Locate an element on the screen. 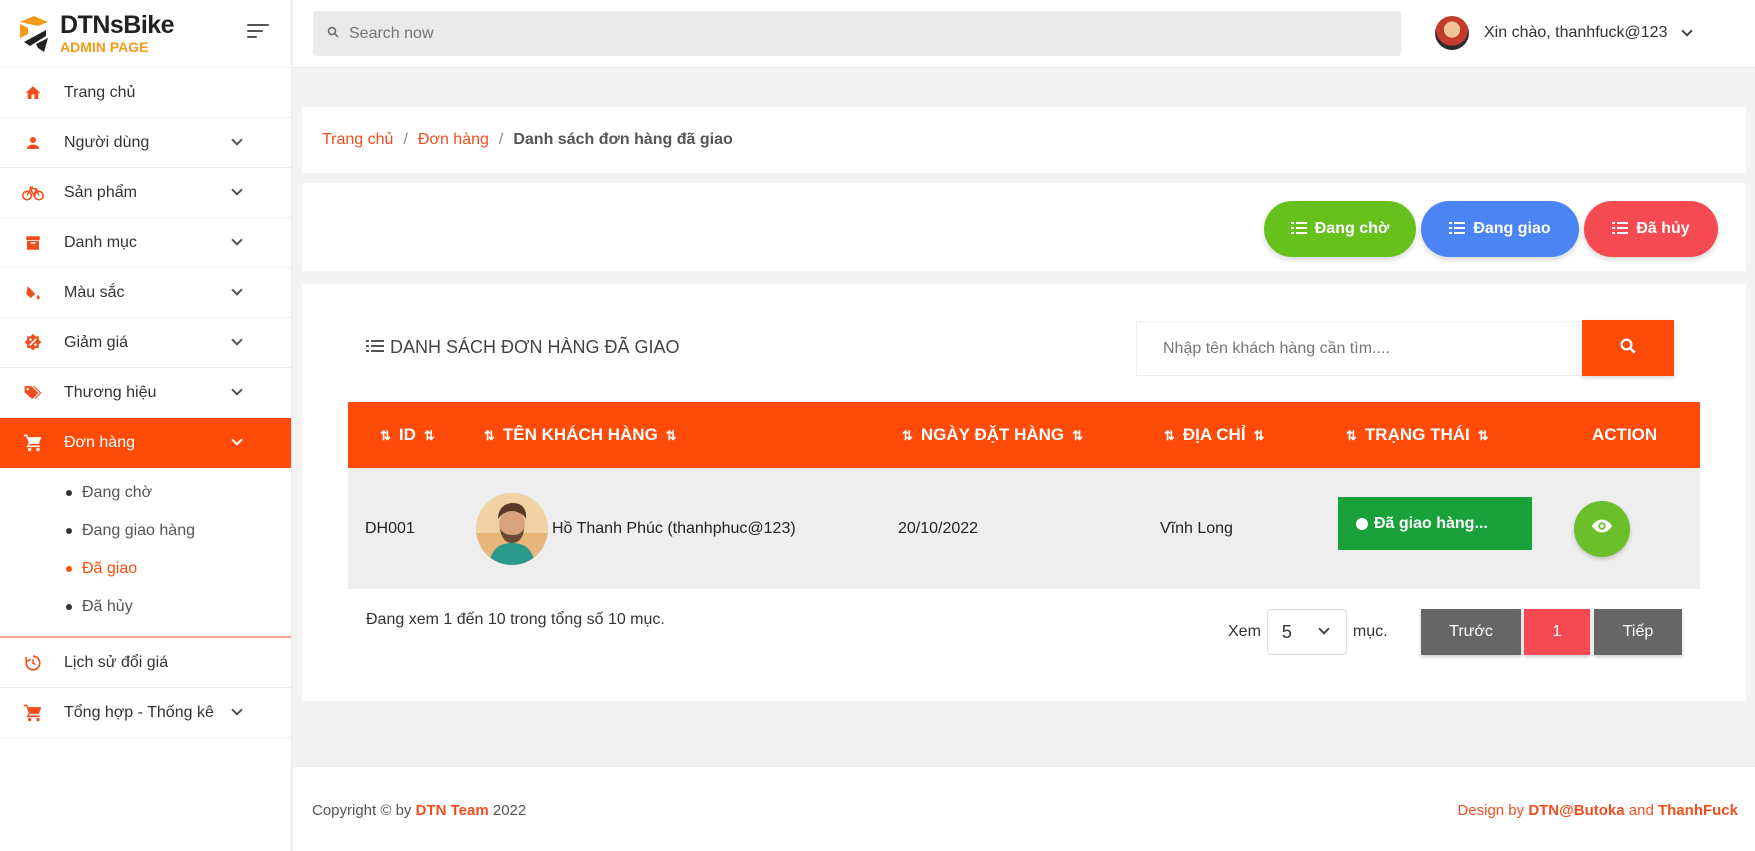  orders-submenu: Đang chờ Đang giao hàng Đã giao Đã hủy is located at coordinates (145, 553).